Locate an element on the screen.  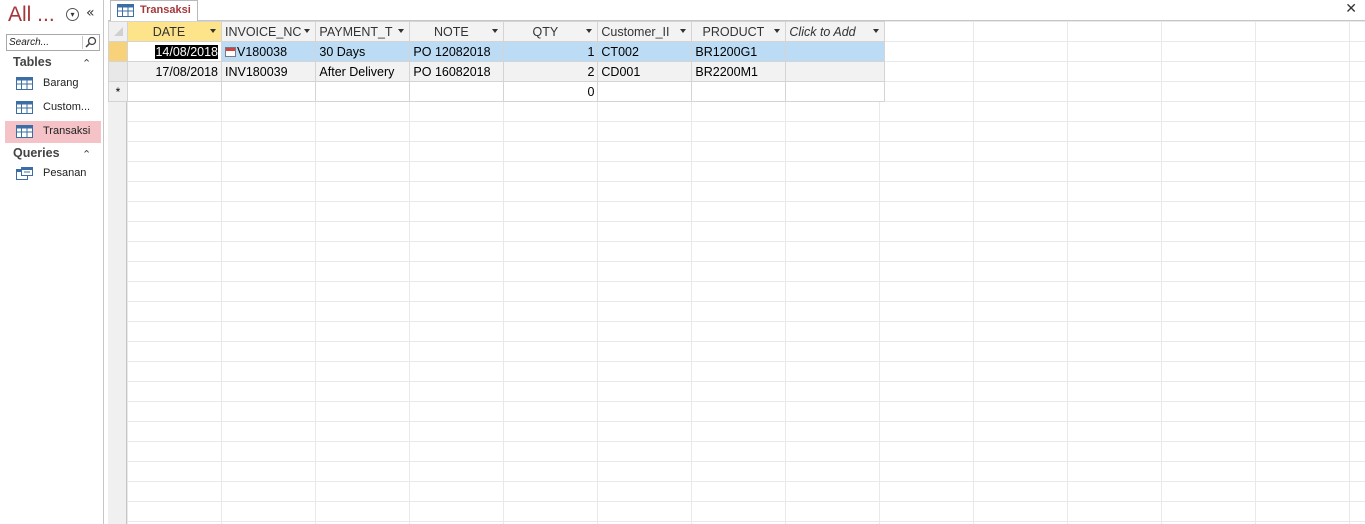
cell-product: BR2200M1 is located at coordinates (739, 71).